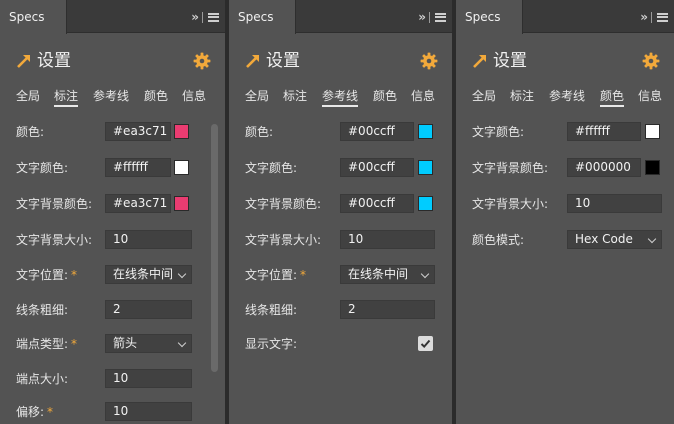 This screenshot has height=424, width=674. What do you see at coordinates (148, 343) in the screenshot?
I see `setting-select: 箭头` at bounding box center [148, 343].